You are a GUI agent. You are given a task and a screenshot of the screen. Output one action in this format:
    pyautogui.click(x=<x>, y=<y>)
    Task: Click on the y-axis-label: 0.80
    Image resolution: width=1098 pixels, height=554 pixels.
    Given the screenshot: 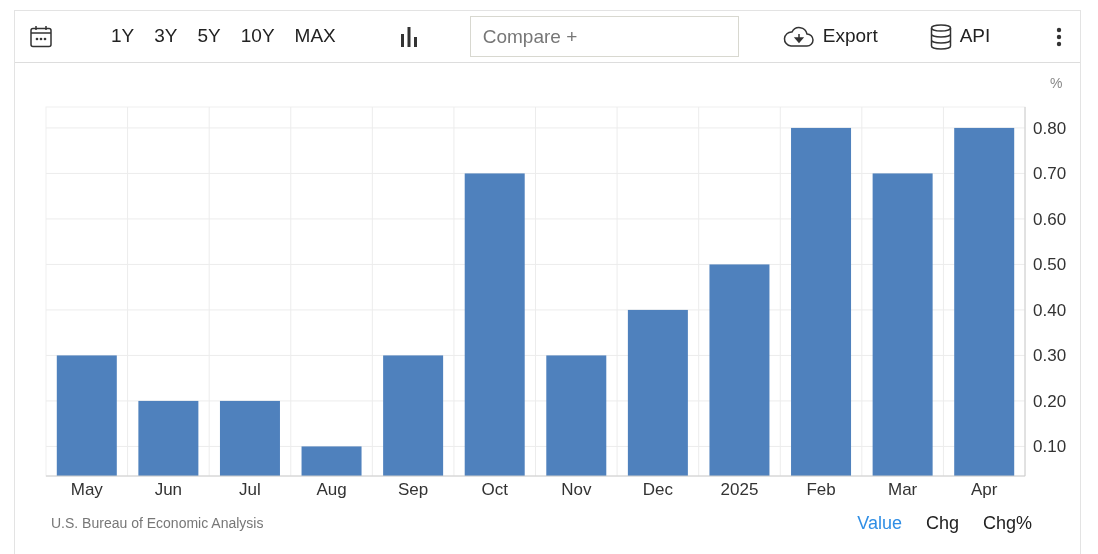 What is the action you would take?
    pyautogui.click(x=1050, y=128)
    